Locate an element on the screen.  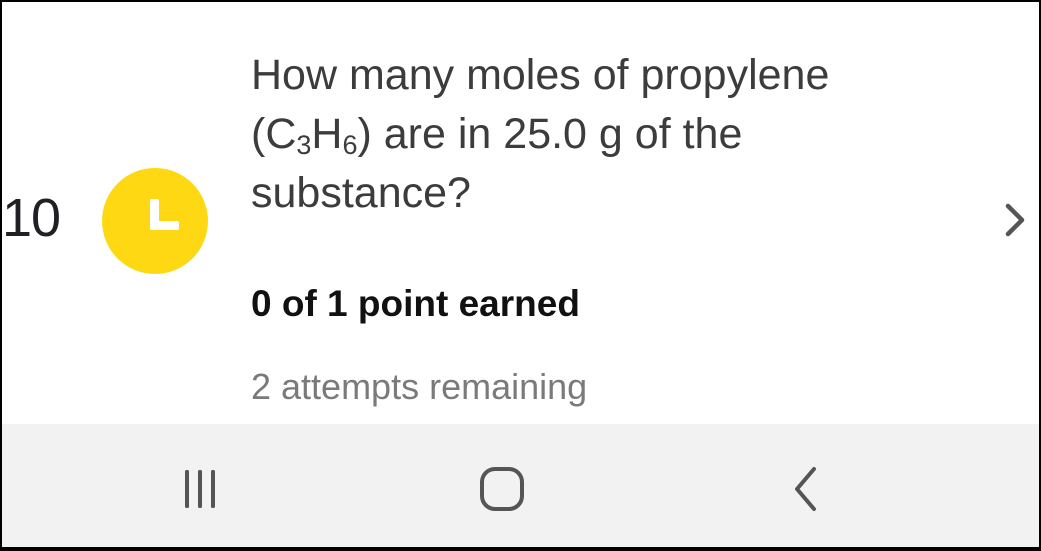
question-text-paren-open: (C is located at coordinates (274, 134).